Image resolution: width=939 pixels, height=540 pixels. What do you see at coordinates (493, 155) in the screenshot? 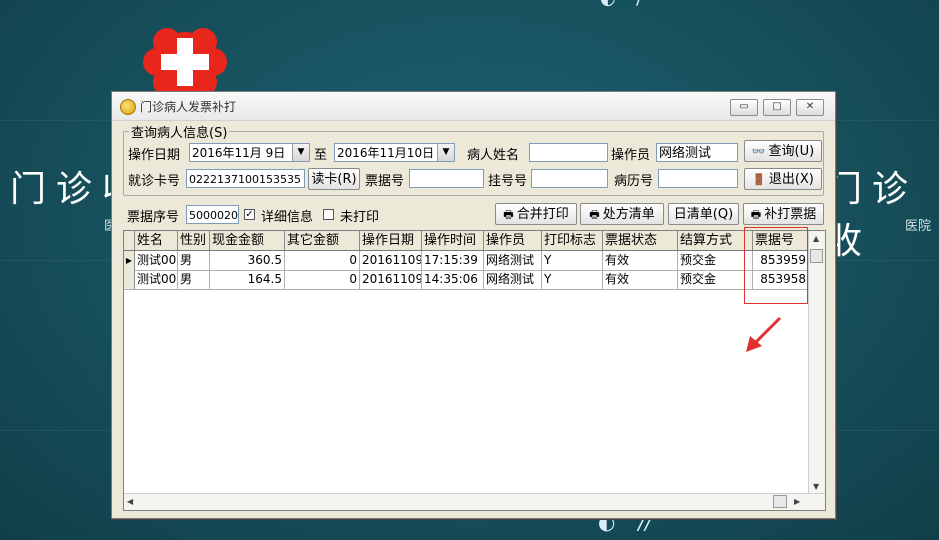
I see `patient-name-label: 病人姓名` at bounding box center [493, 155].